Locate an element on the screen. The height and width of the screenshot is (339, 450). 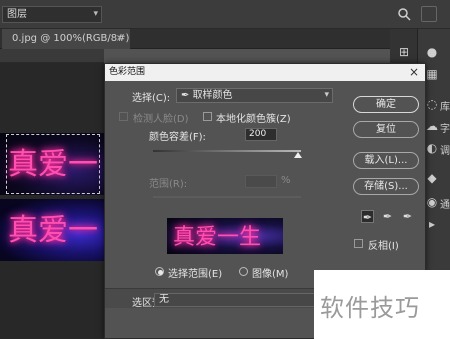
range-unit: % is located at coordinates (286, 180).